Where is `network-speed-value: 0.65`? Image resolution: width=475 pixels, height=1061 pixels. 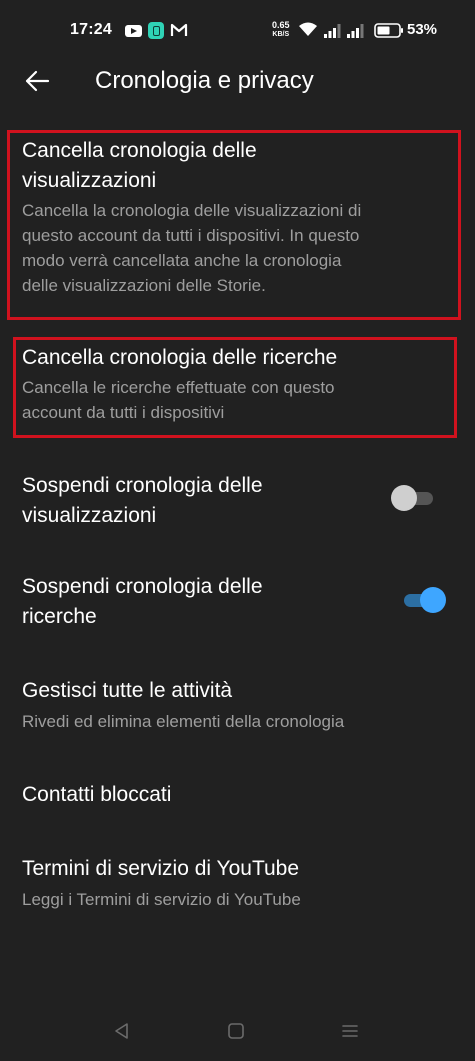
network-speed-value: 0.65 is located at coordinates (281, 25).